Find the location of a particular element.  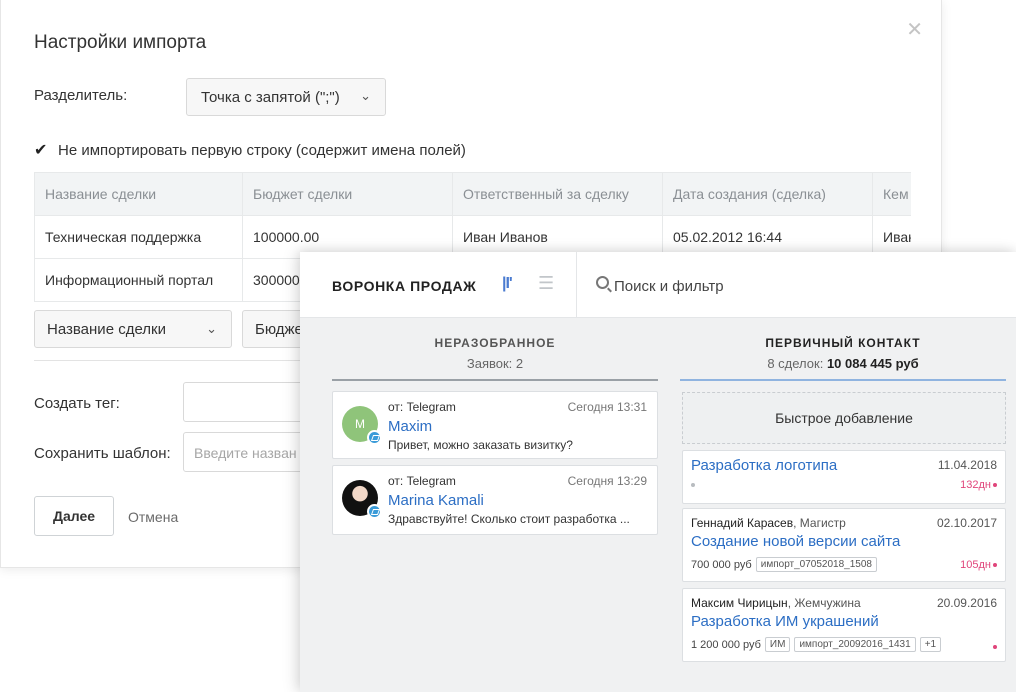

table-header-cell: Кем is located at coordinates (891, 194).